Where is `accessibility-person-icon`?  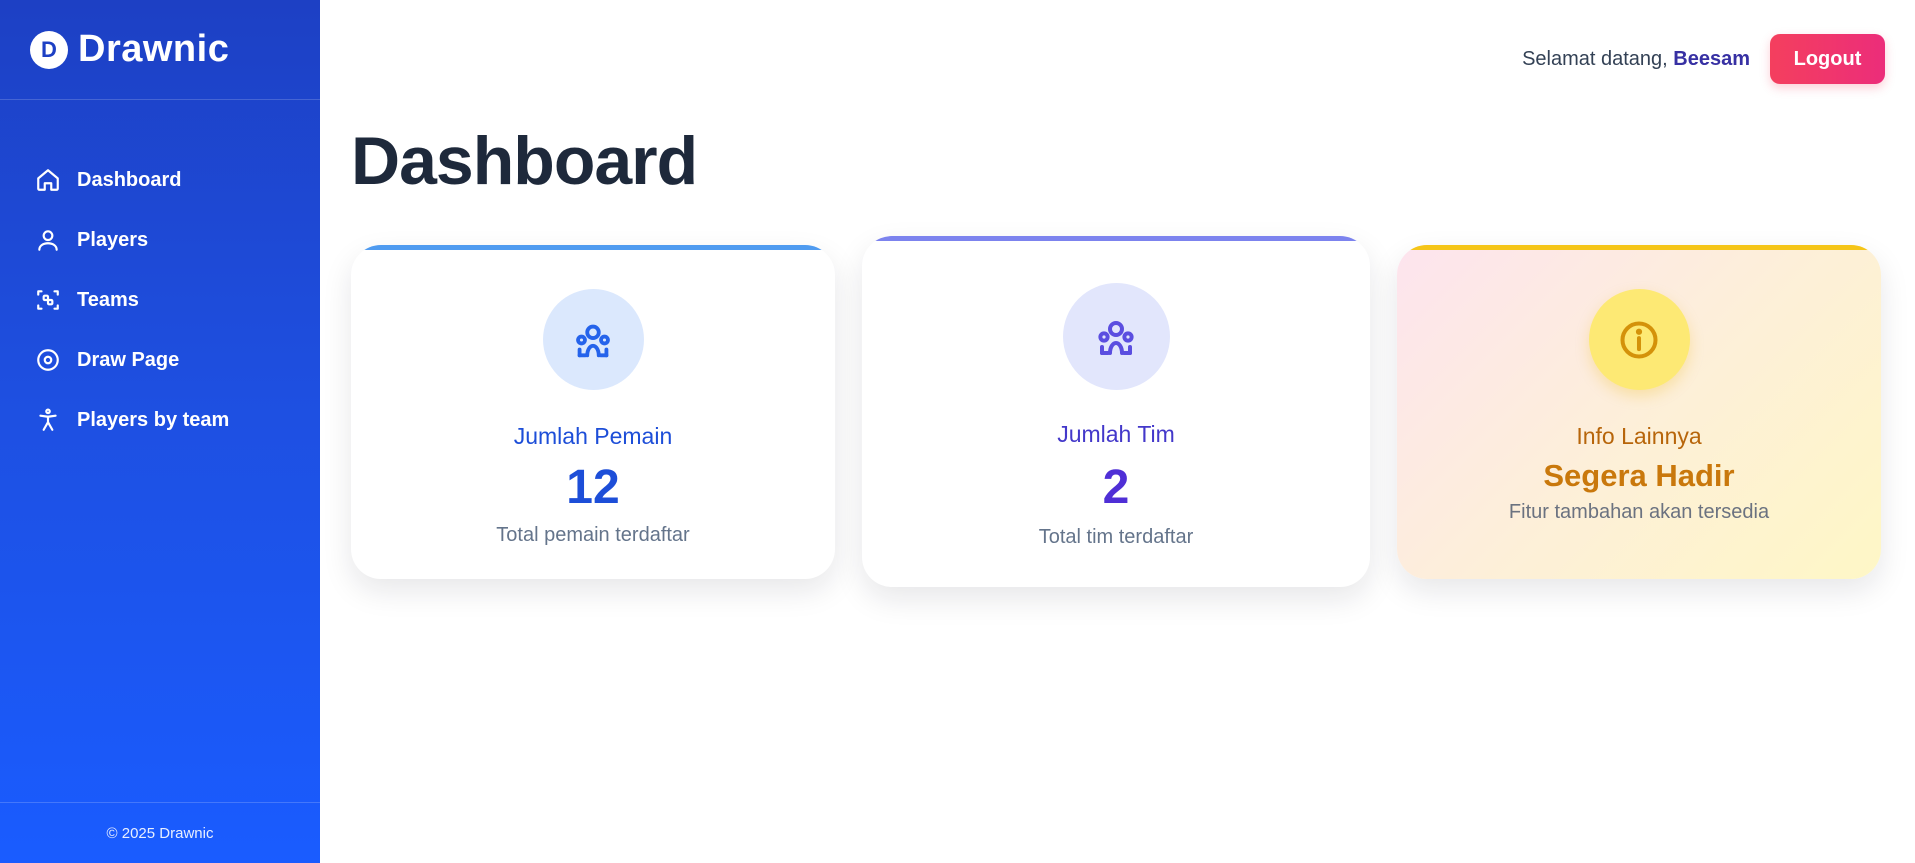
accessibility-person-icon is located at coordinates (48, 420).